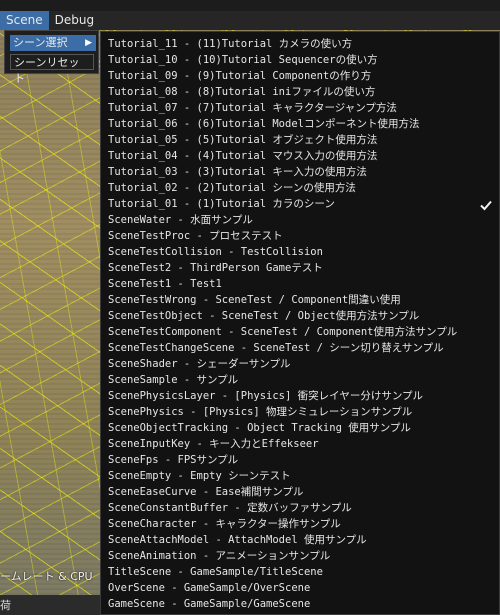 The height and width of the screenshot is (615, 500). What do you see at coordinates (46, 576) in the screenshot?
I see `framerate-label: ームレート & CPU` at bounding box center [46, 576].